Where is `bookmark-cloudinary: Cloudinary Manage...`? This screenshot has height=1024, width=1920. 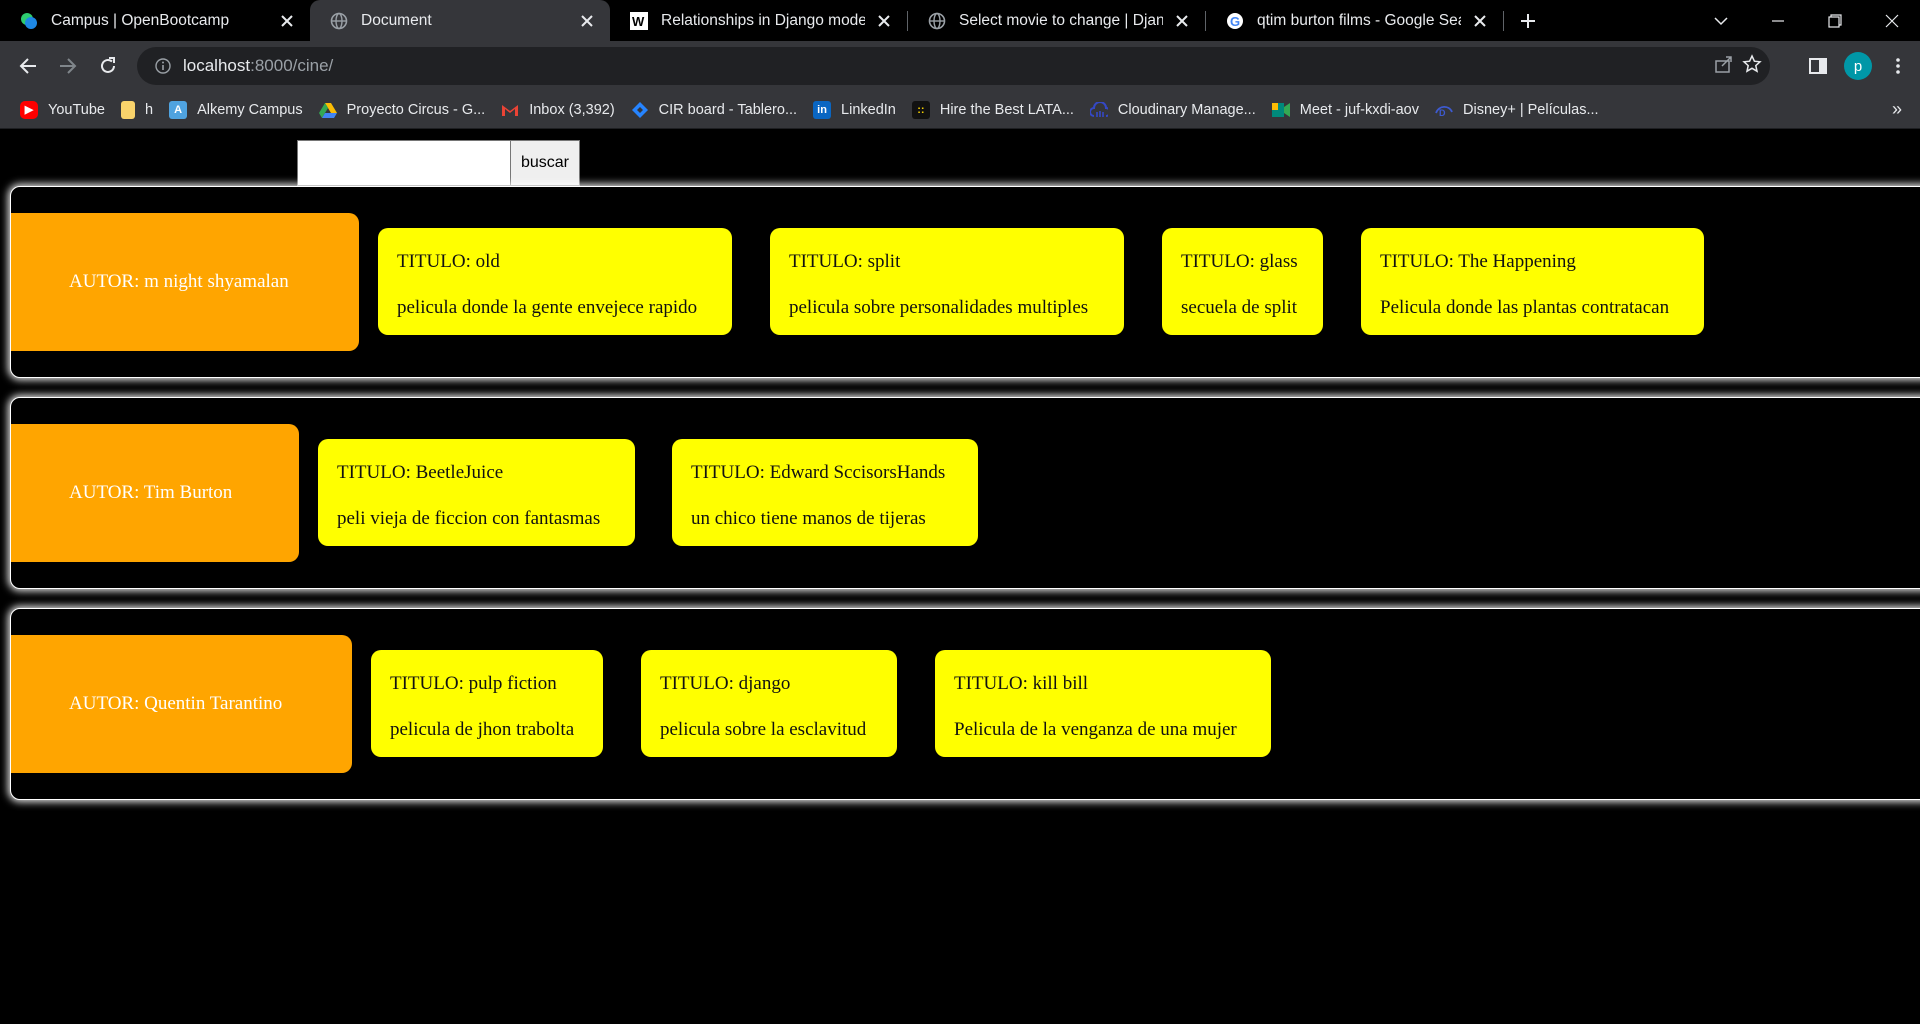 bookmark-cloudinary: Cloudinary Manage... is located at coordinates (1173, 110).